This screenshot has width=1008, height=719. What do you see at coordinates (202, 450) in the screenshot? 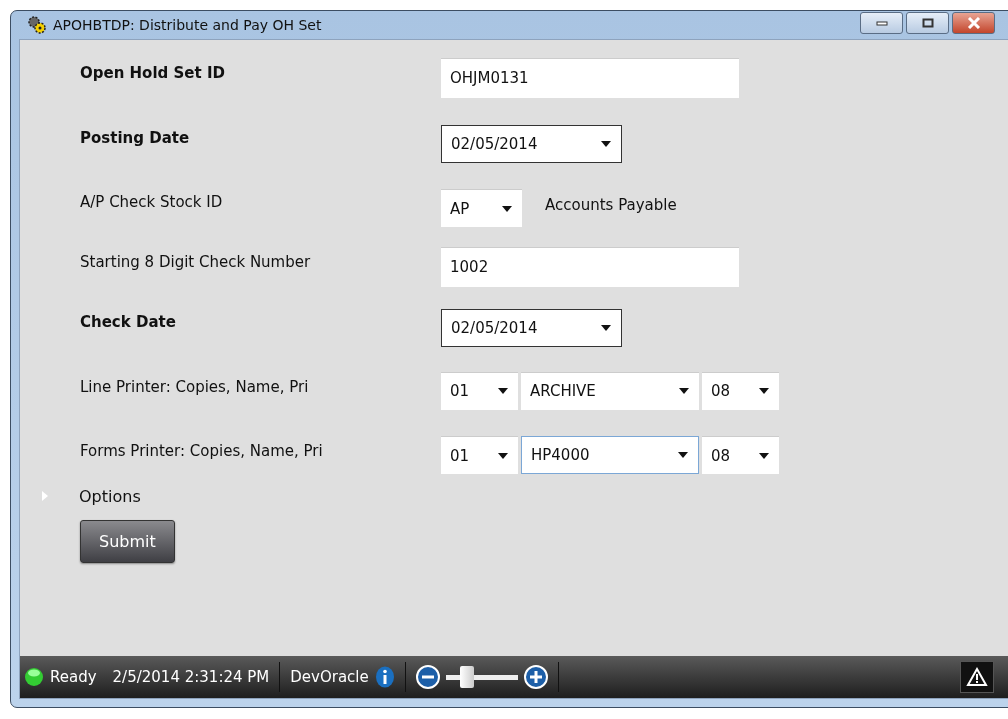
I see `field-label: Forms Printer: Copies, Name, Pri` at bounding box center [202, 450].